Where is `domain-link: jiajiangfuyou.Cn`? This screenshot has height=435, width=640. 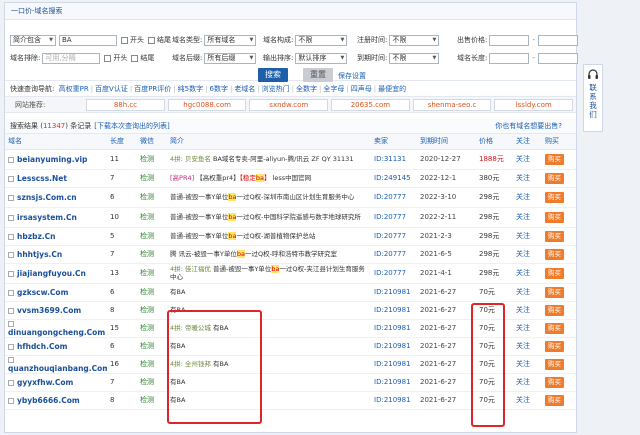
domain-link: jiajiangfuyou.Cn is located at coordinates (51, 273).